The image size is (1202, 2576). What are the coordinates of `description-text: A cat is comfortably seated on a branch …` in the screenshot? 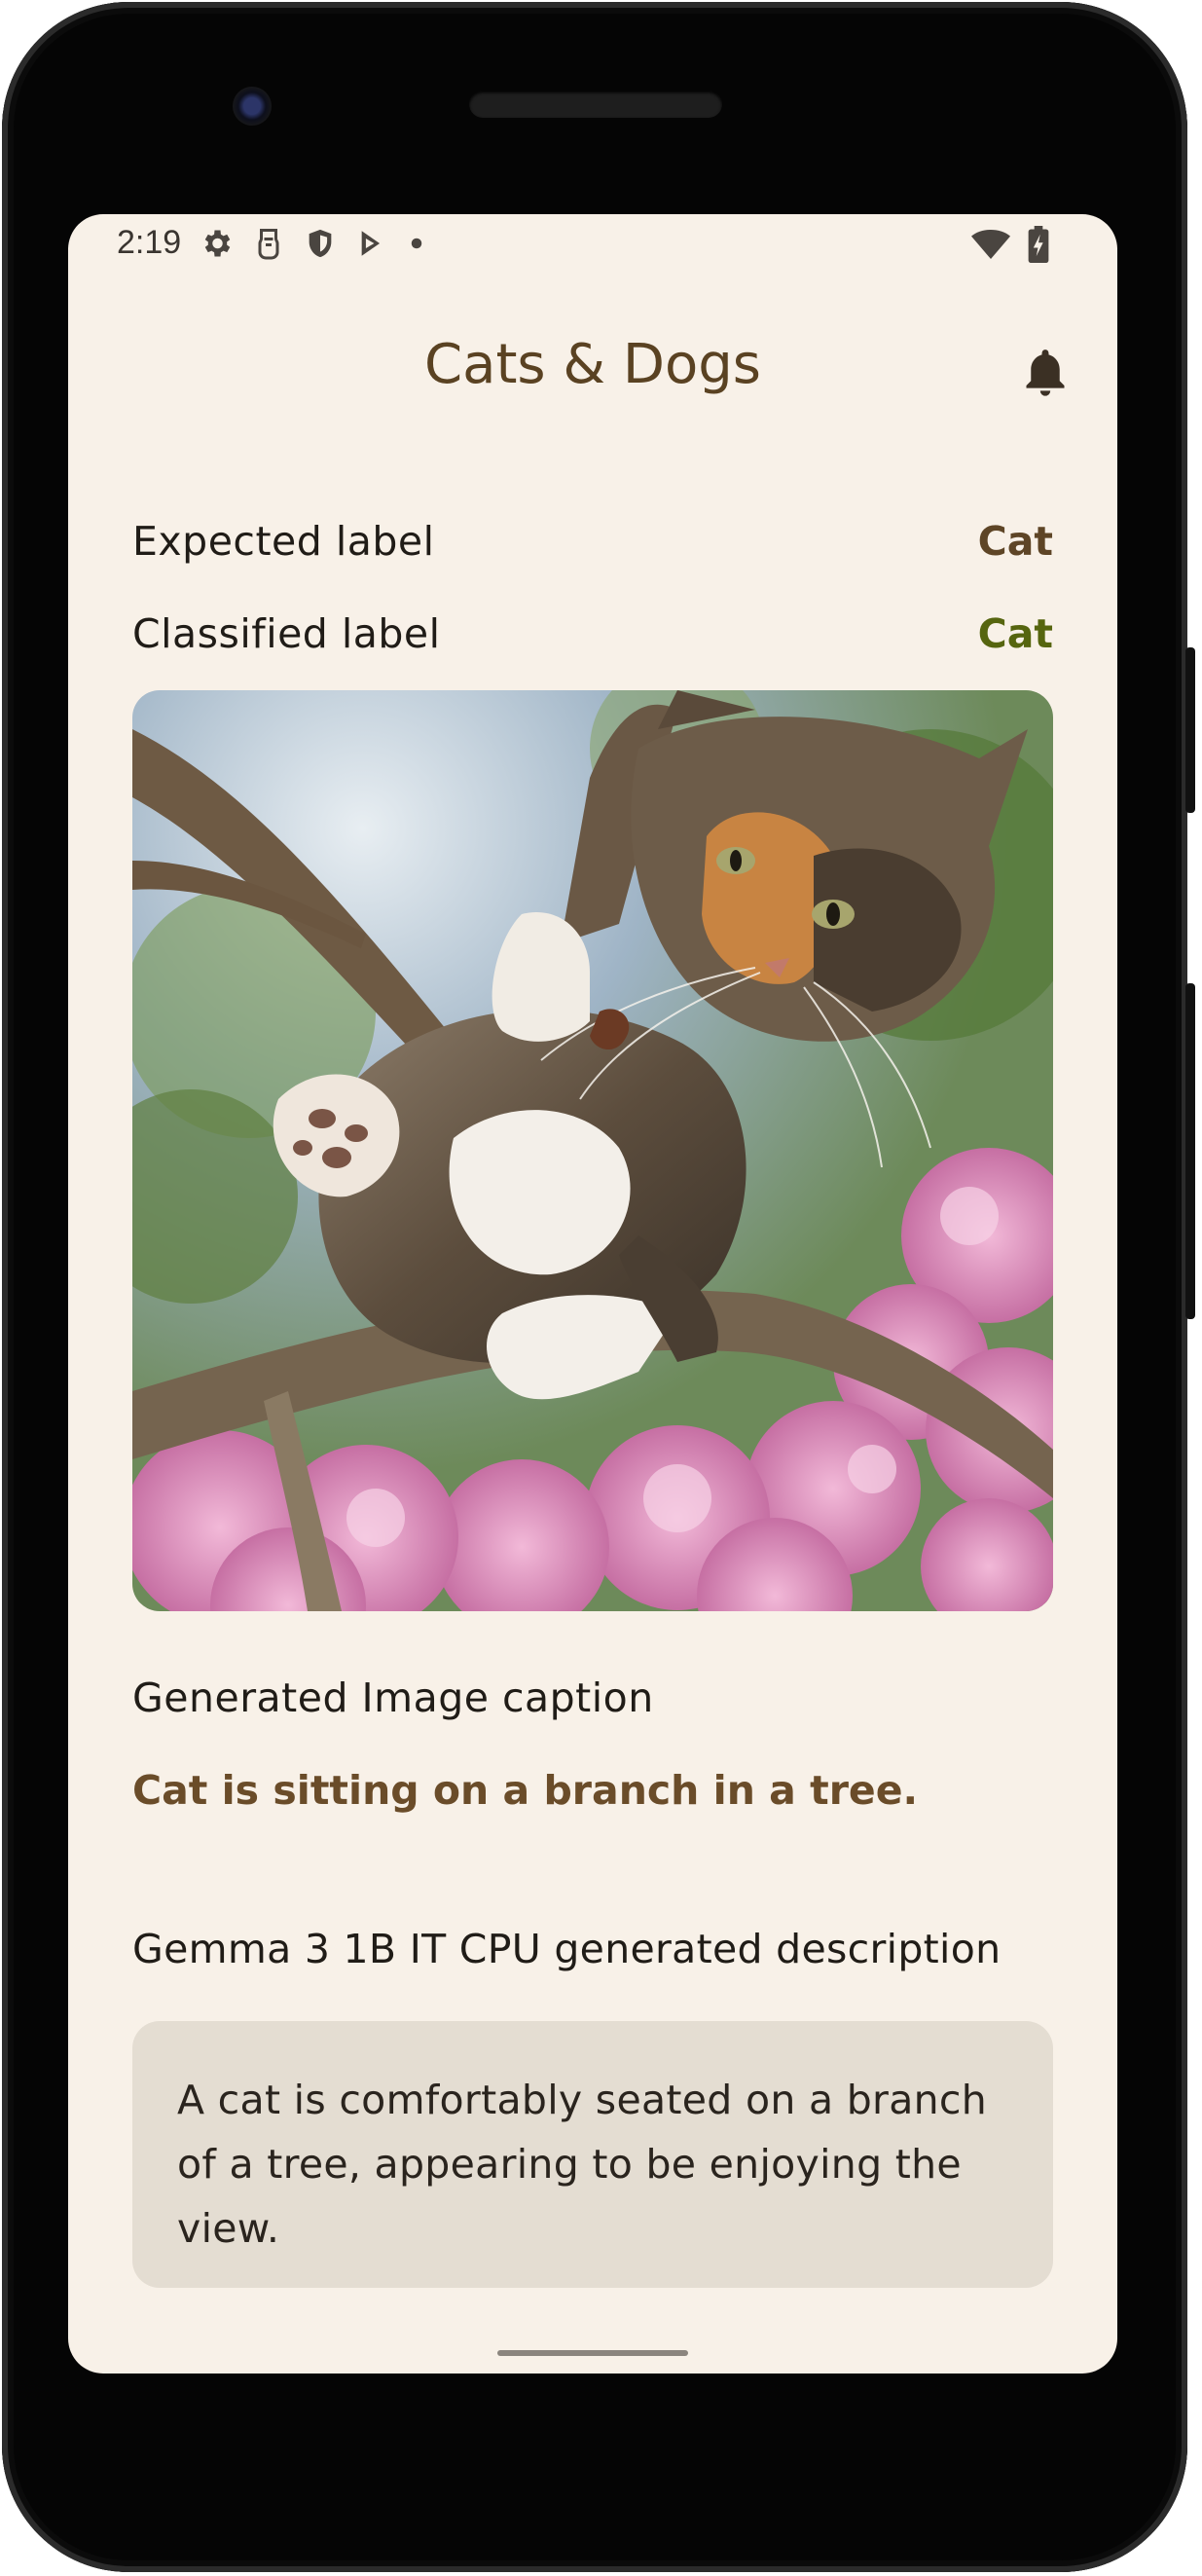 It's located at (582, 2164).